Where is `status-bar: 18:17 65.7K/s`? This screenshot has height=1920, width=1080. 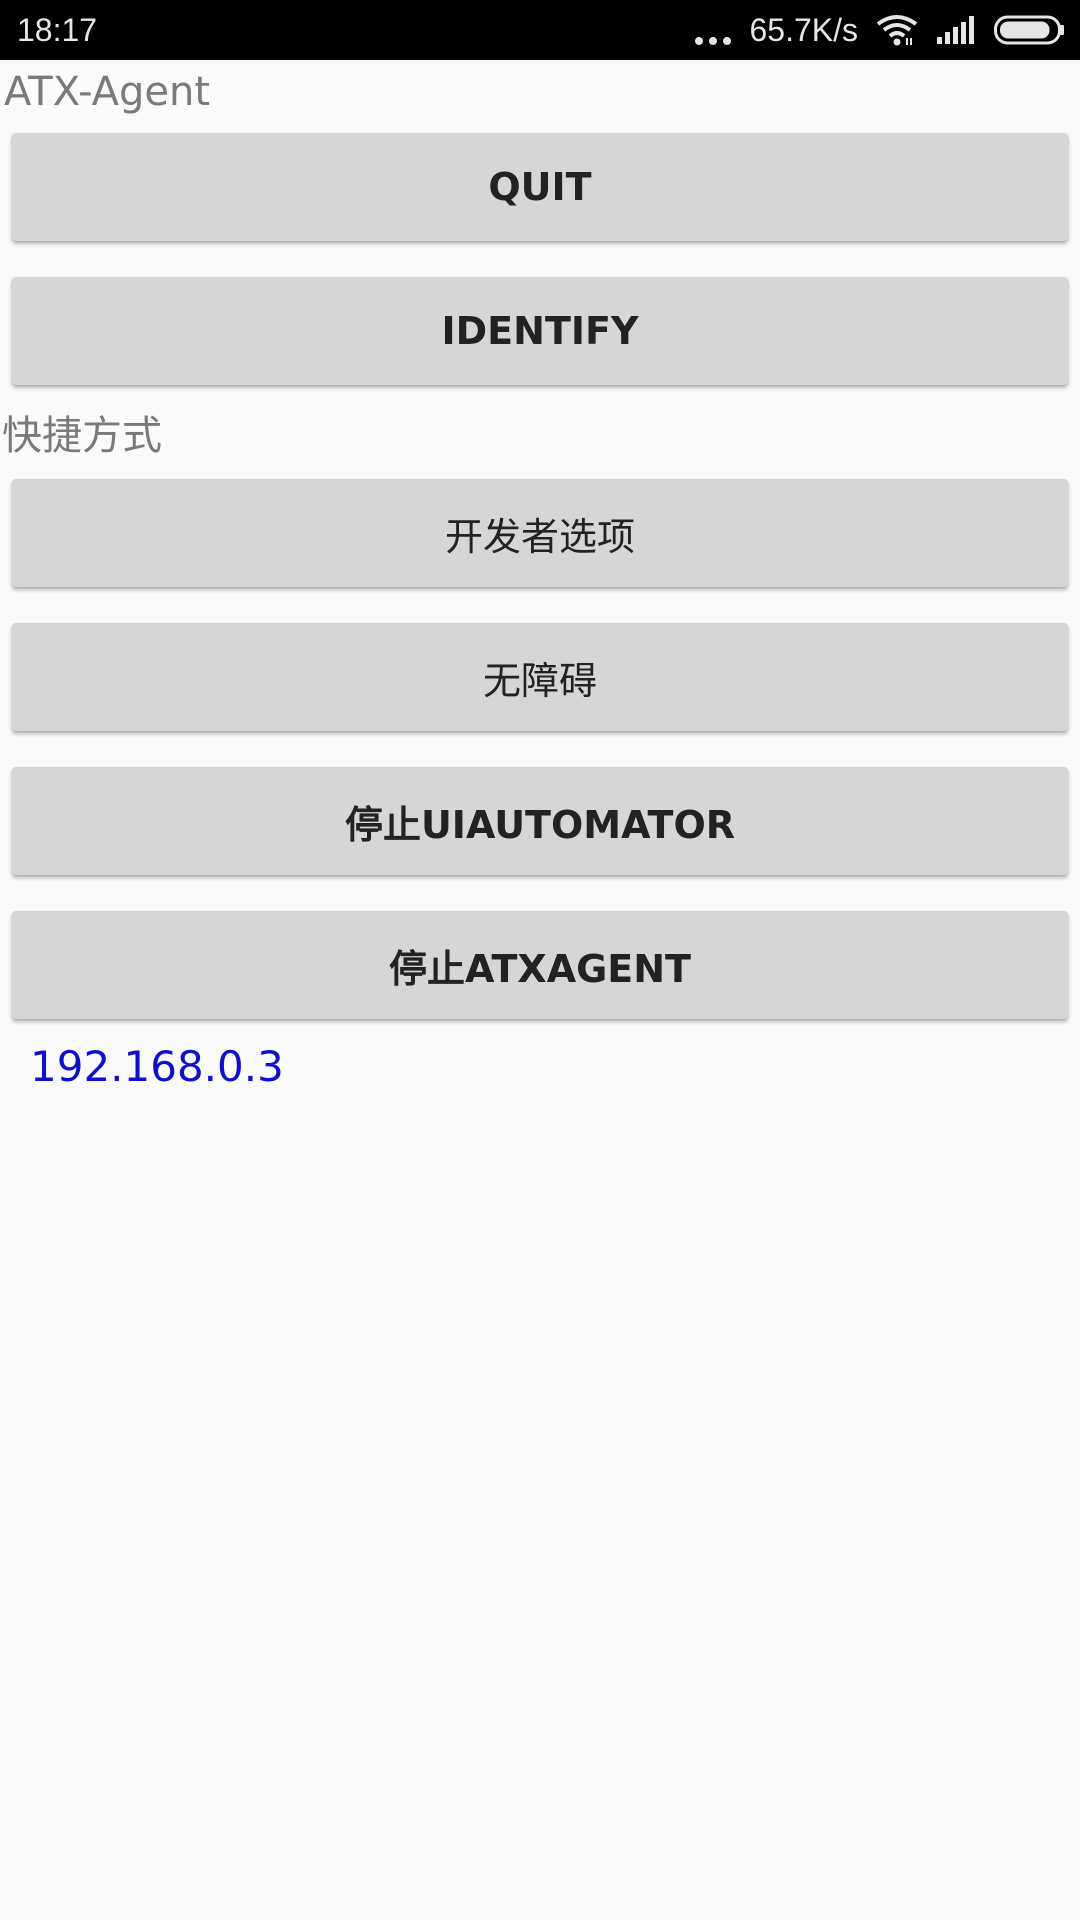
status-bar: 18:17 65.7K/s is located at coordinates (540, 30).